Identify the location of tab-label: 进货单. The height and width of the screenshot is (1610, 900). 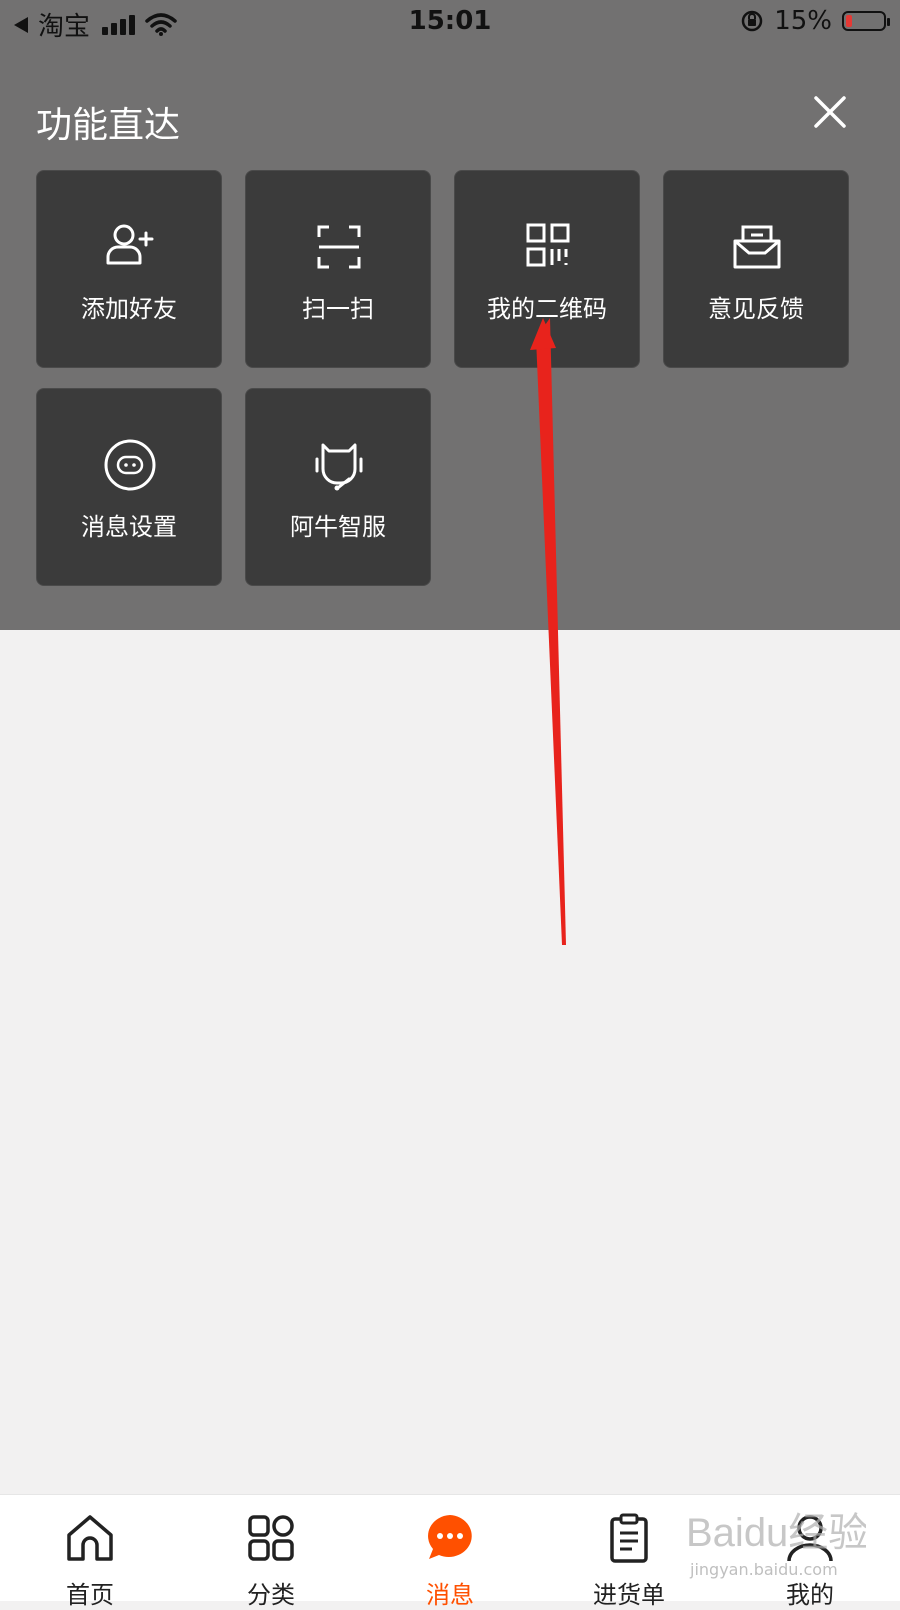
(629, 1595).